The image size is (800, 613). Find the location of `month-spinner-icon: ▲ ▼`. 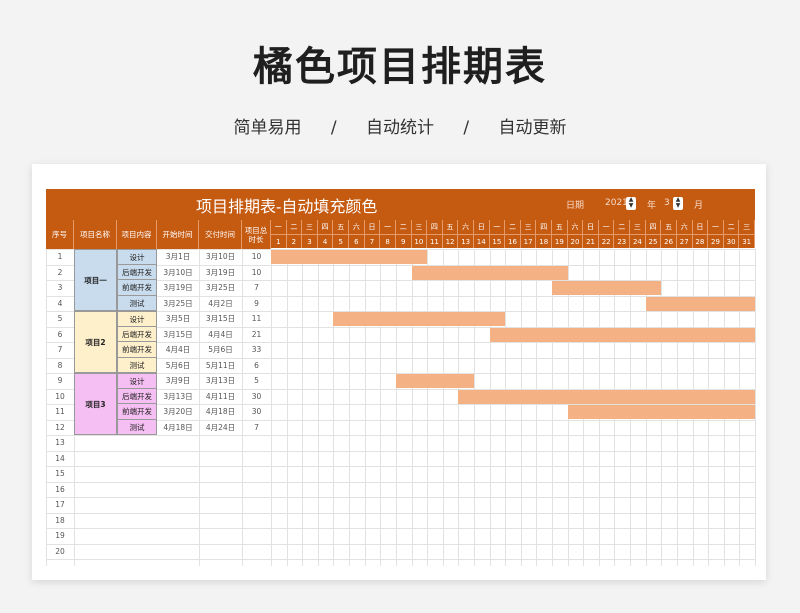

month-spinner-icon: ▲ ▼ is located at coordinates (678, 203).